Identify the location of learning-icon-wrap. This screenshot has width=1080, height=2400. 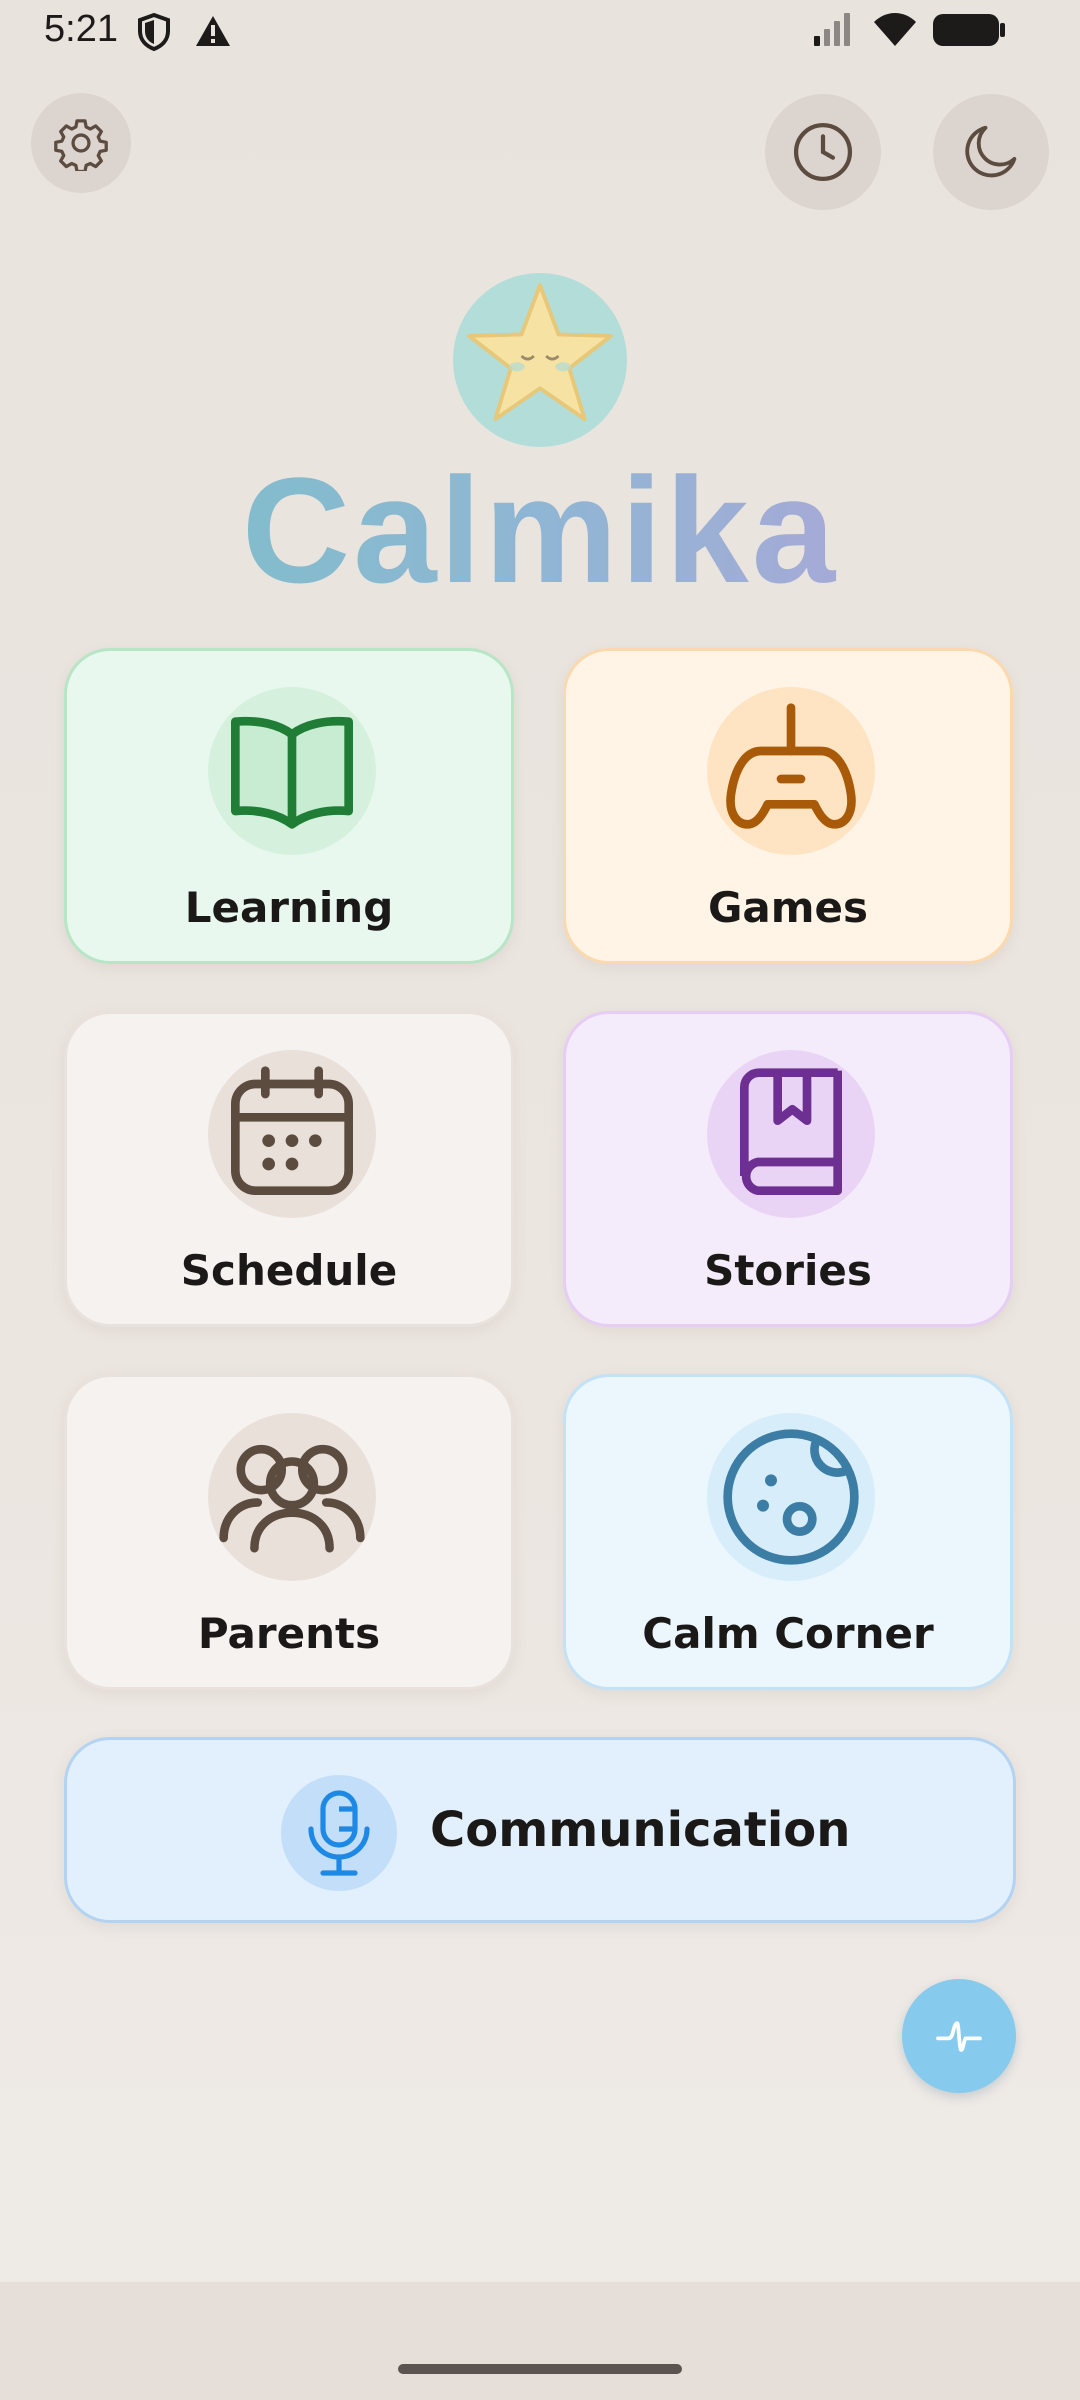
(292, 771).